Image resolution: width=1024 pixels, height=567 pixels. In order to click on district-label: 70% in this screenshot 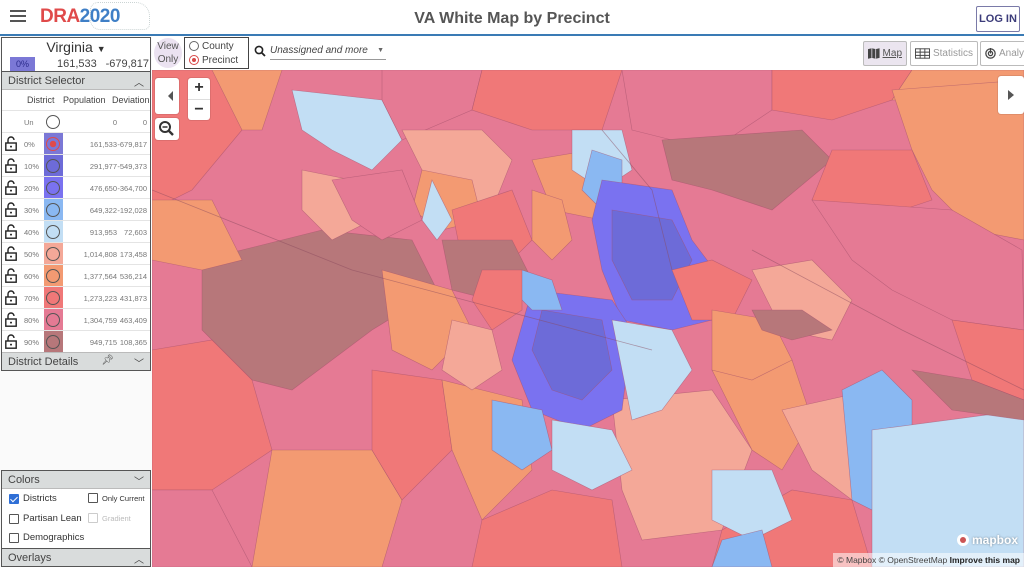, I will do `click(32, 298)`.